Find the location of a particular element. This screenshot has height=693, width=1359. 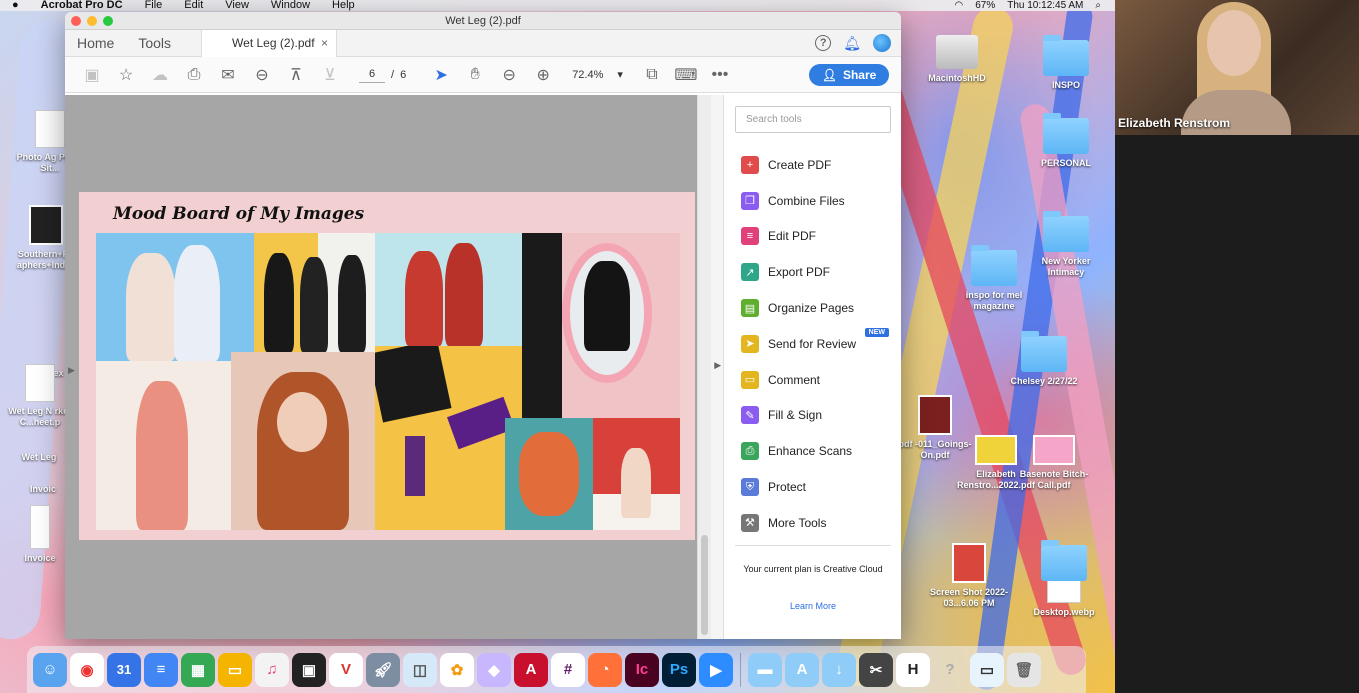

desktop-icon-invoice-1: Invoic is located at coordinates (43, 489).